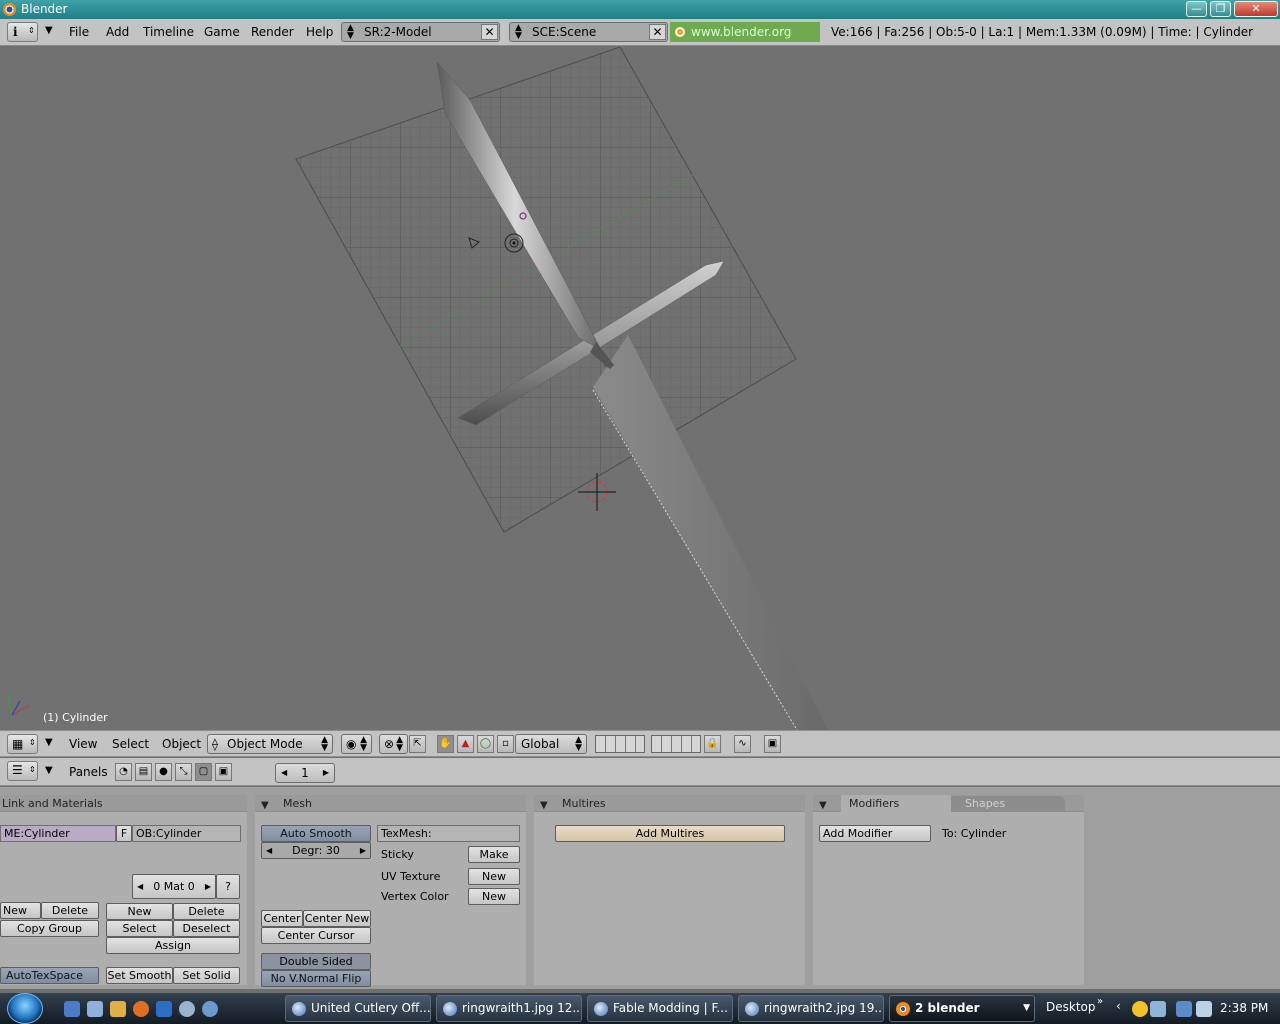  Describe the element at coordinates (206, 911) in the screenshot. I see `material-delete-button: Delete` at that location.